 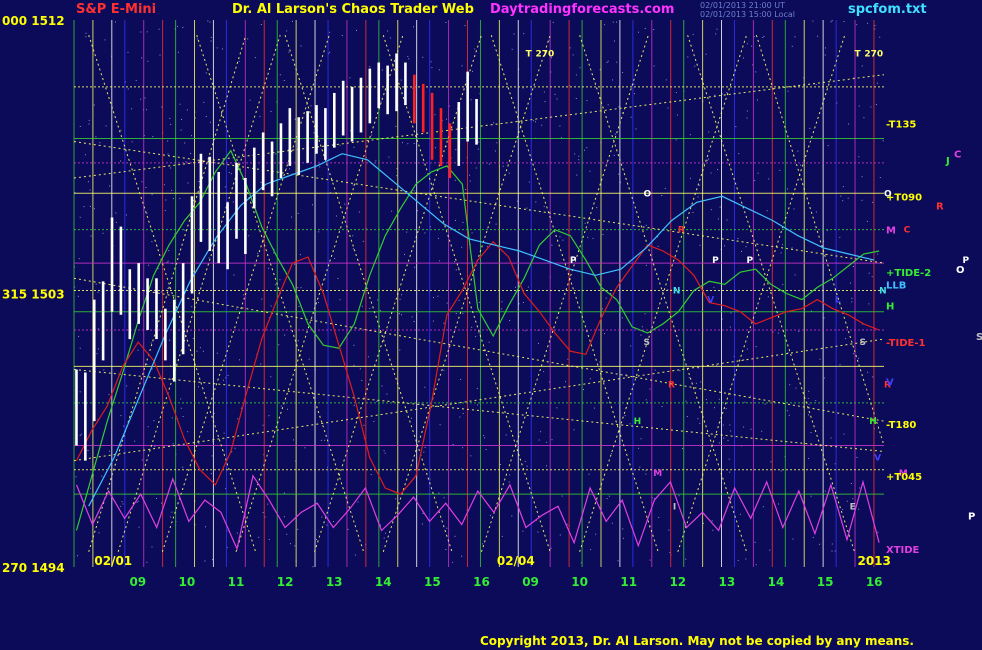 I want to click on chart-letter: H, so click(x=873, y=422).